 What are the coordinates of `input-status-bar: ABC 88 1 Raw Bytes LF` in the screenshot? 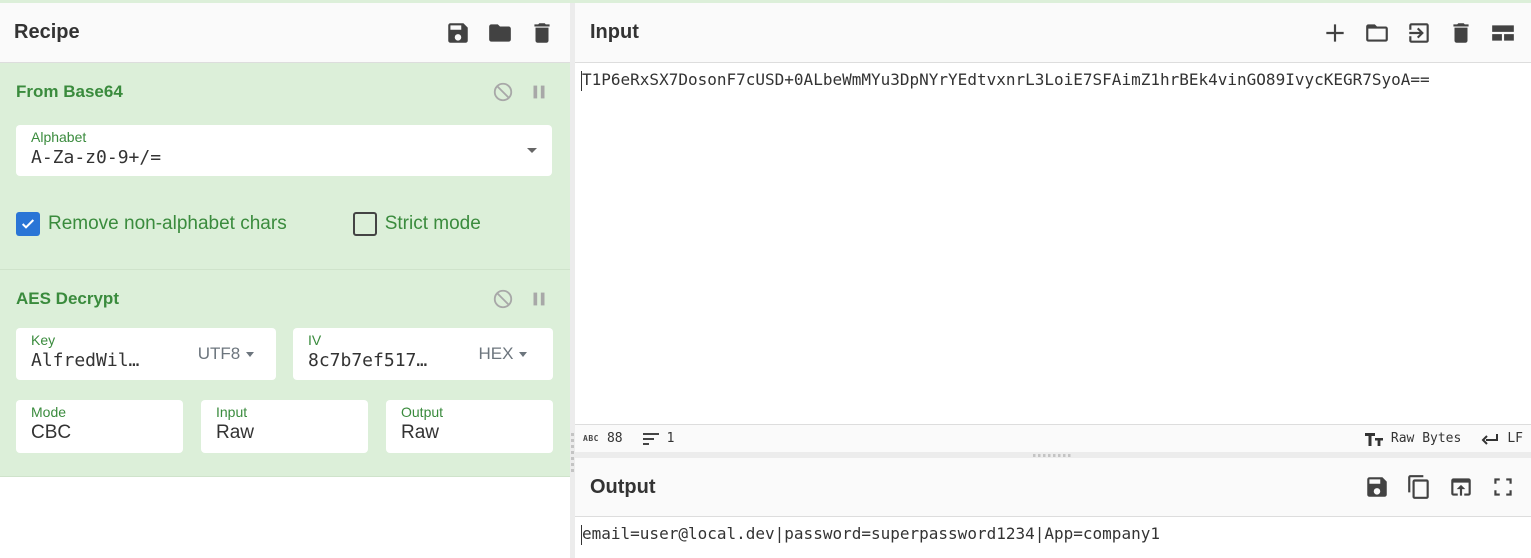 It's located at (1053, 438).